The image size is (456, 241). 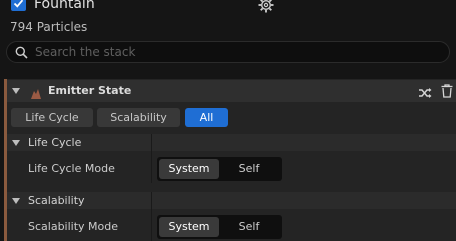 What do you see at coordinates (90, 90) in the screenshot?
I see `emitter-state-label: Emitter State` at bounding box center [90, 90].